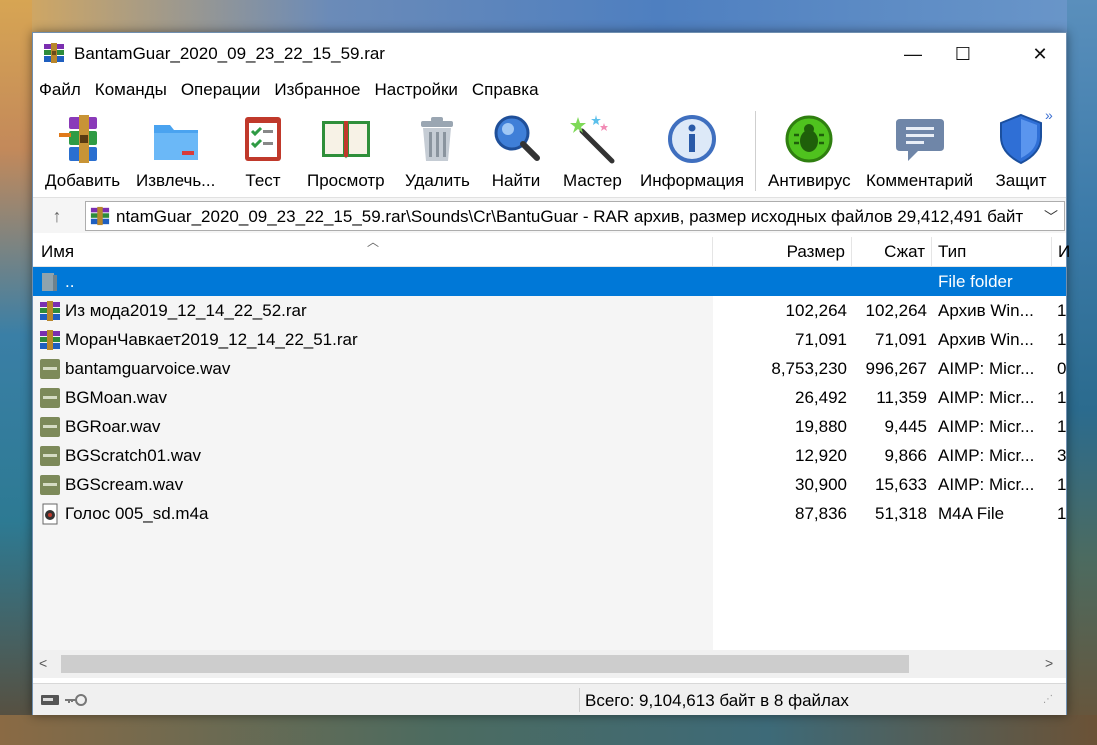  Describe the element at coordinates (100, 216) in the screenshot. I see `winrar-archive-icon` at that location.